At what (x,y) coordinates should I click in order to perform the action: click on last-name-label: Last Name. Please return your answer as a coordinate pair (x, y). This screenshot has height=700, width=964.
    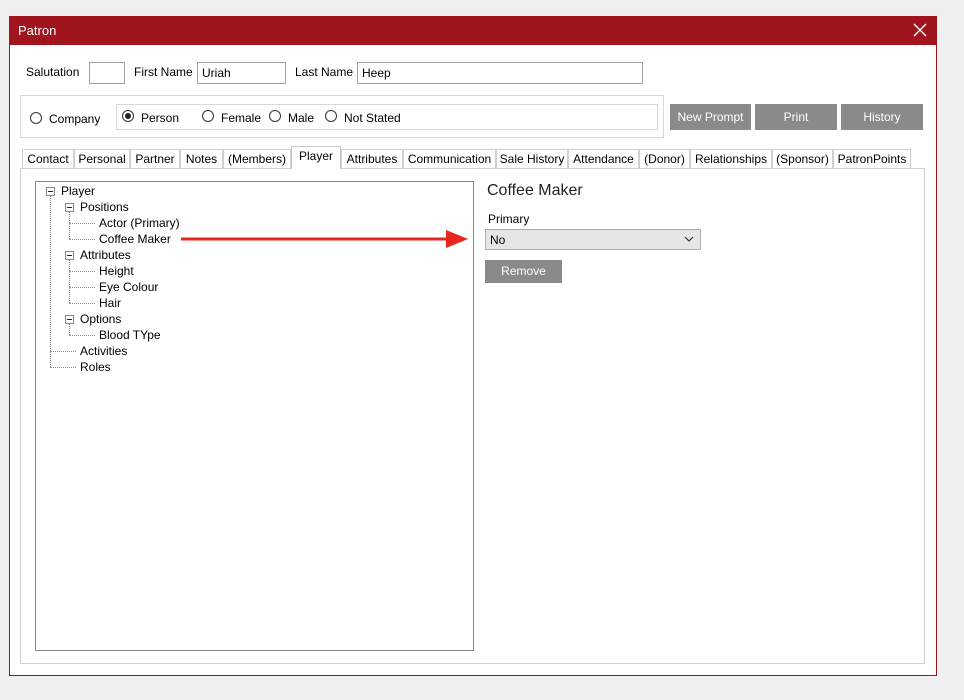
    Looking at the image, I should click on (324, 72).